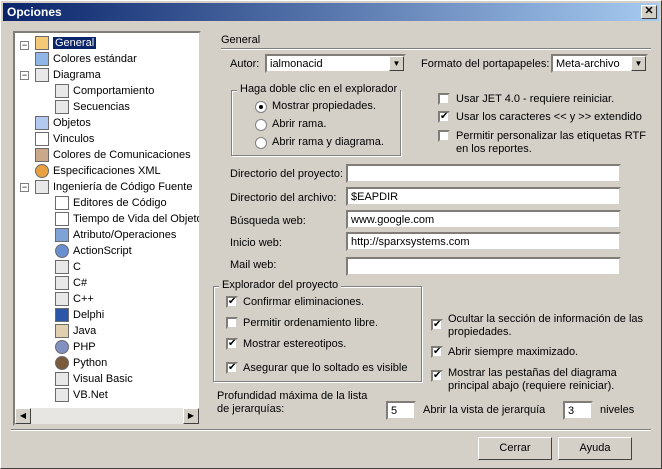 This screenshot has height=469, width=662. What do you see at coordinates (81, 363) in the screenshot?
I see `tree-item-python: Python` at bounding box center [81, 363].